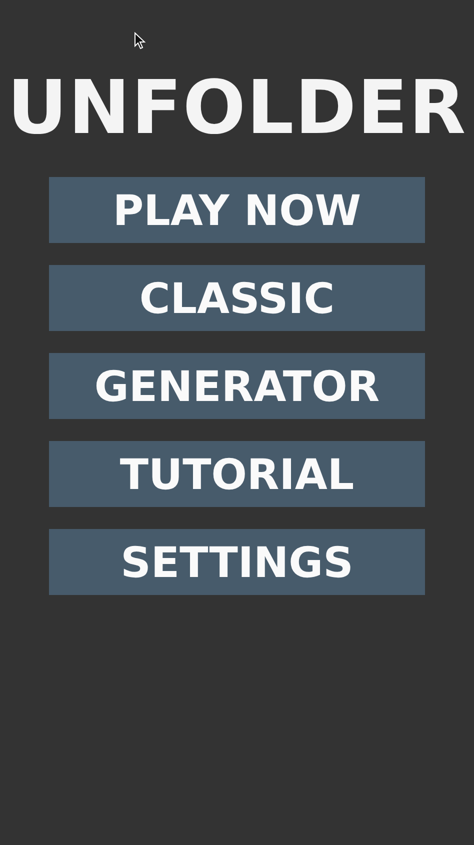 This screenshot has height=845, width=474. Describe the element at coordinates (140, 41) in the screenshot. I see `mouse-pointer-icon` at that location.